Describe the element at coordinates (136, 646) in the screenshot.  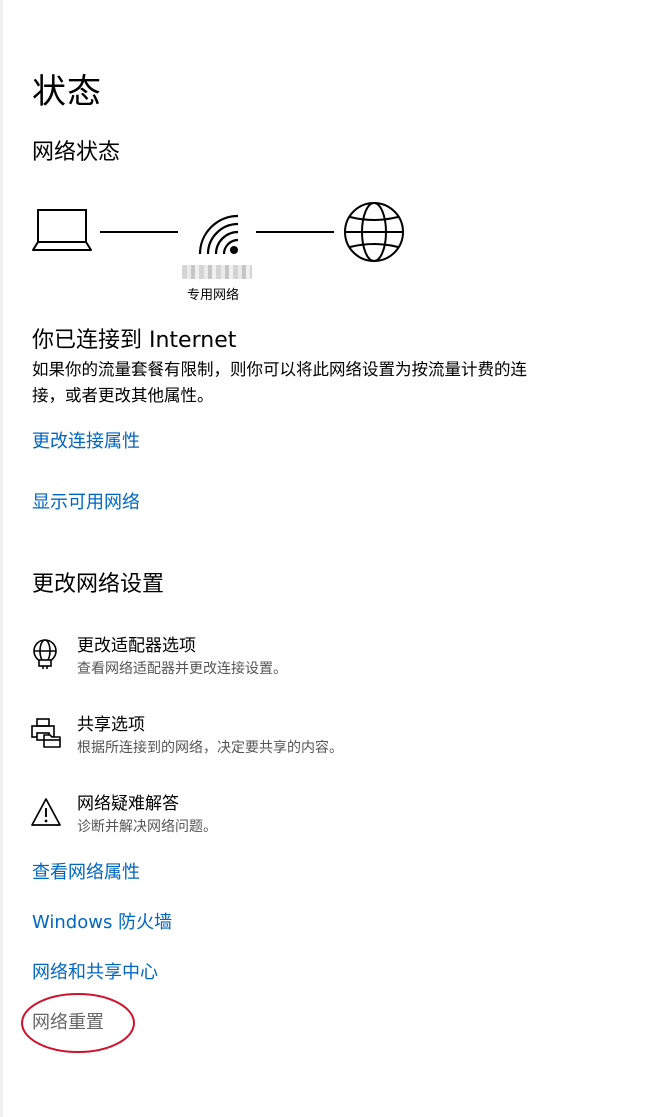
I see `adapter-options-title: 更改适配器选项` at that location.